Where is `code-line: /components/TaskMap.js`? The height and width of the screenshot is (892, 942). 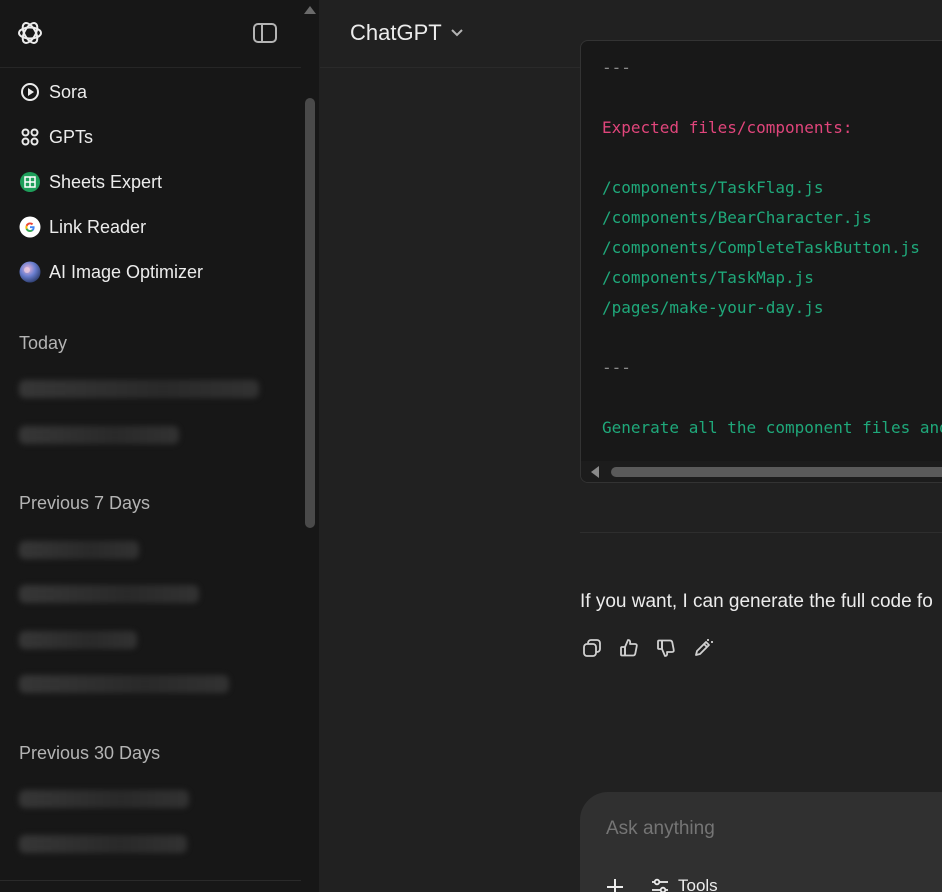
code-line: /components/TaskMap.js is located at coordinates (708, 277).